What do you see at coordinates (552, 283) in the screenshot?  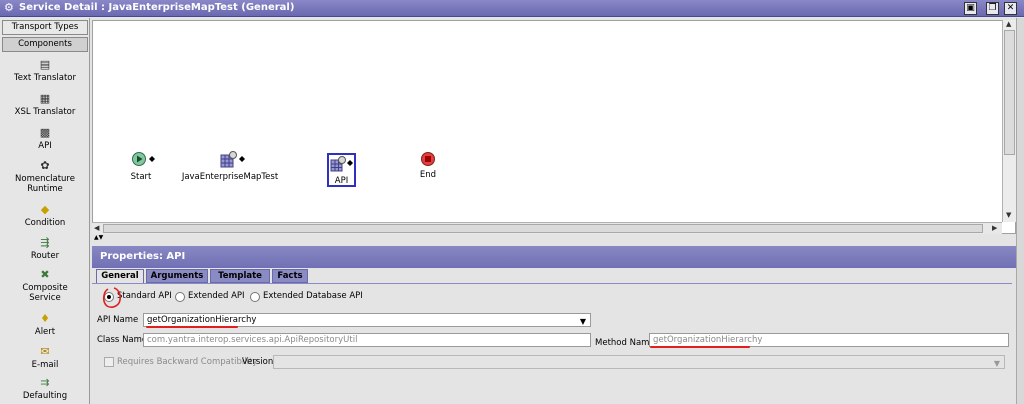 I see `tab-divider` at bounding box center [552, 283].